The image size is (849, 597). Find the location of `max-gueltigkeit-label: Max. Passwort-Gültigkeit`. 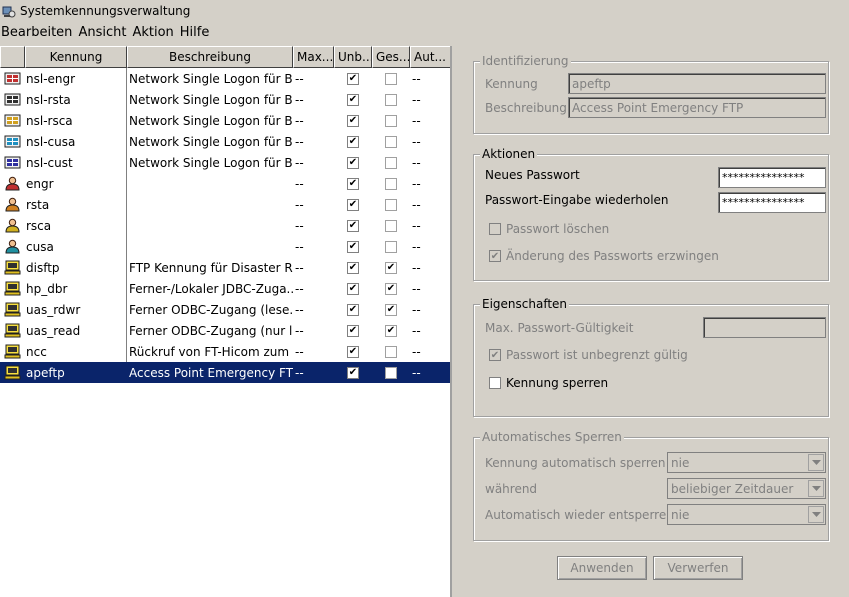

max-gueltigkeit-label: Max. Passwort-Gültigkeit is located at coordinates (559, 328).